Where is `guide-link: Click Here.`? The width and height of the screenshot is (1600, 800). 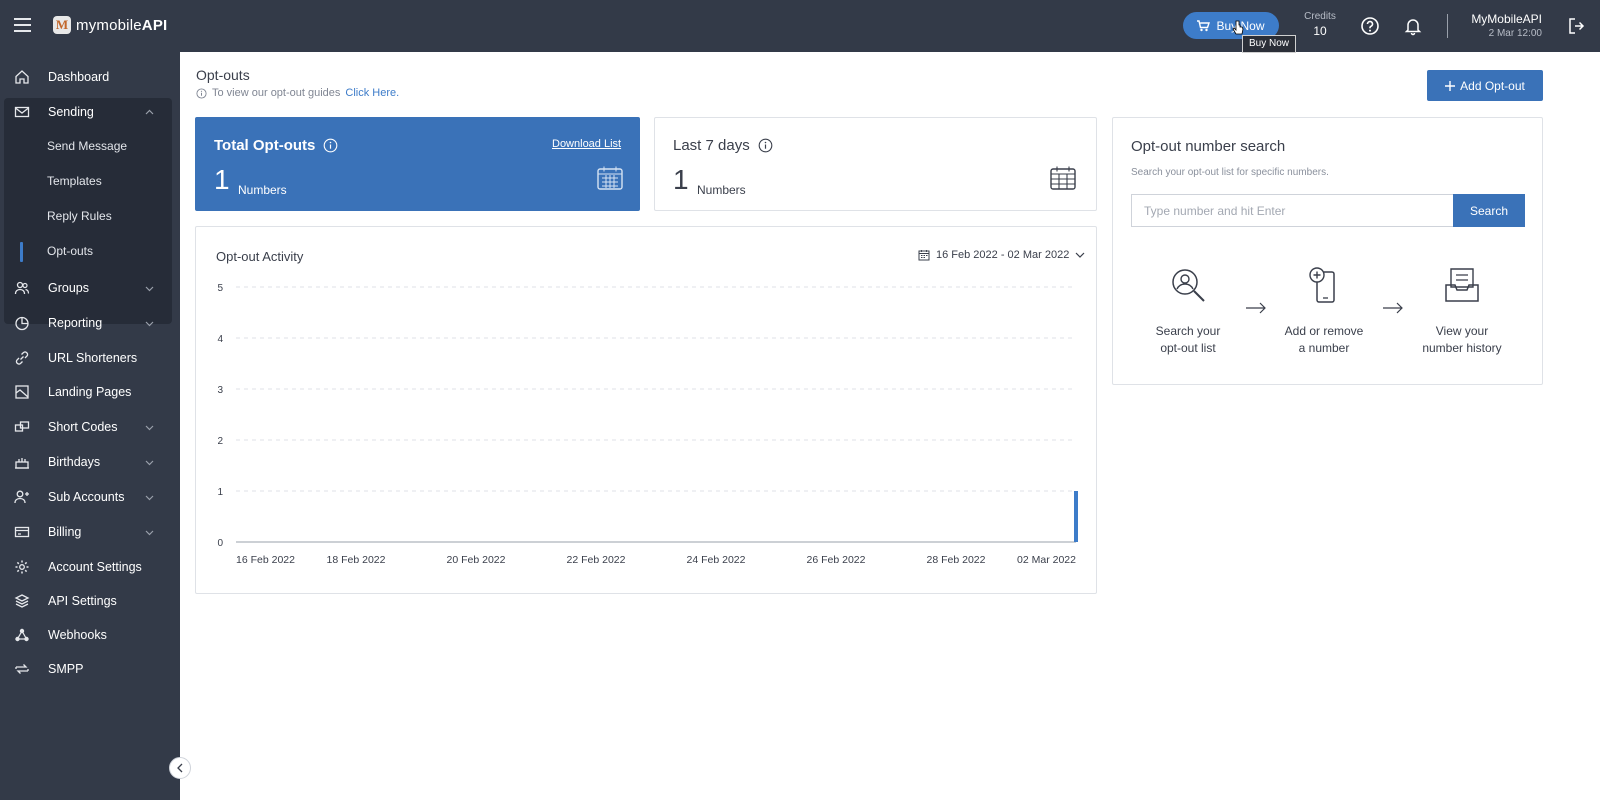
guide-link: Click Here. is located at coordinates (372, 93).